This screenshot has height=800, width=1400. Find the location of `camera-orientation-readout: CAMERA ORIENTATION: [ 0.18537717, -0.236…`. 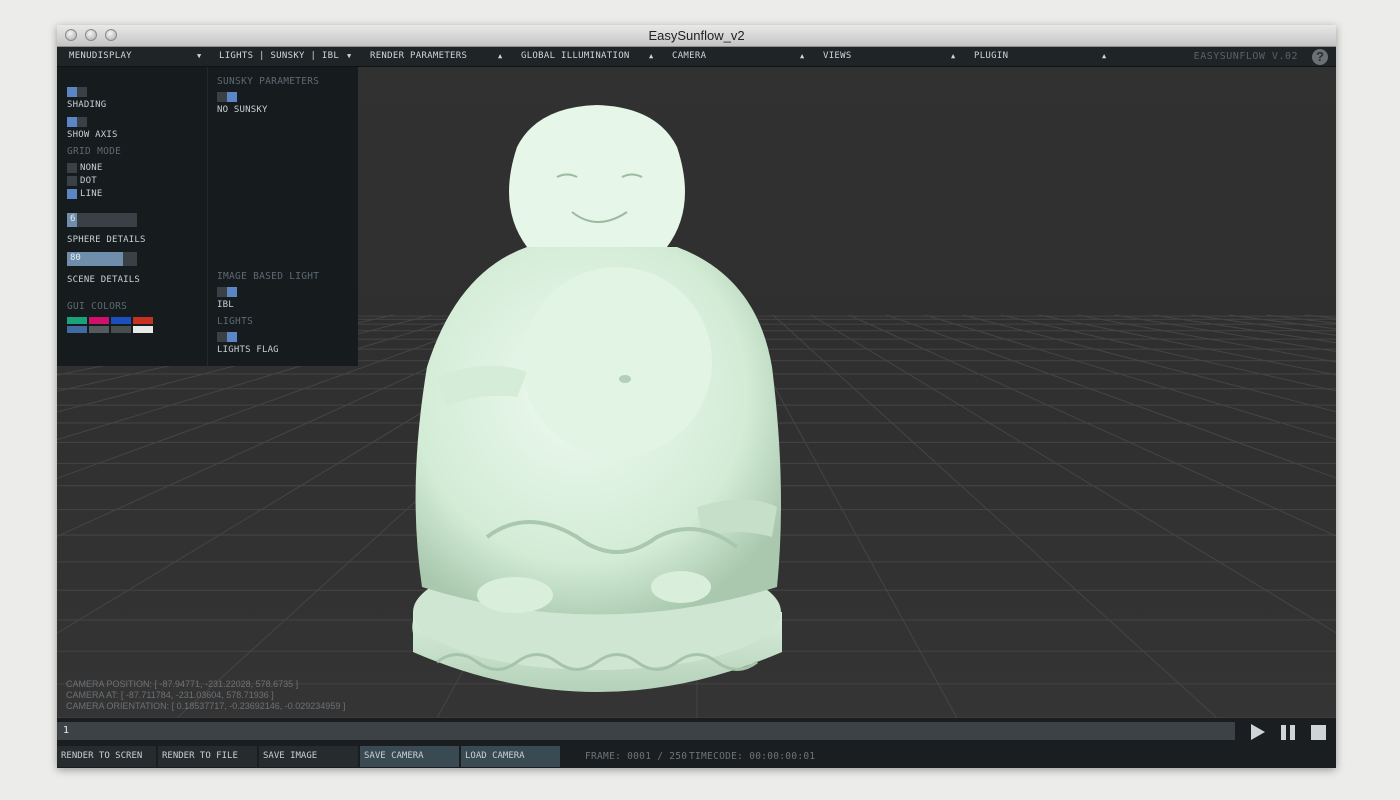

camera-orientation-readout: CAMERA ORIENTATION: [ 0.18537717, -0.236… is located at coordinates (206, 706).